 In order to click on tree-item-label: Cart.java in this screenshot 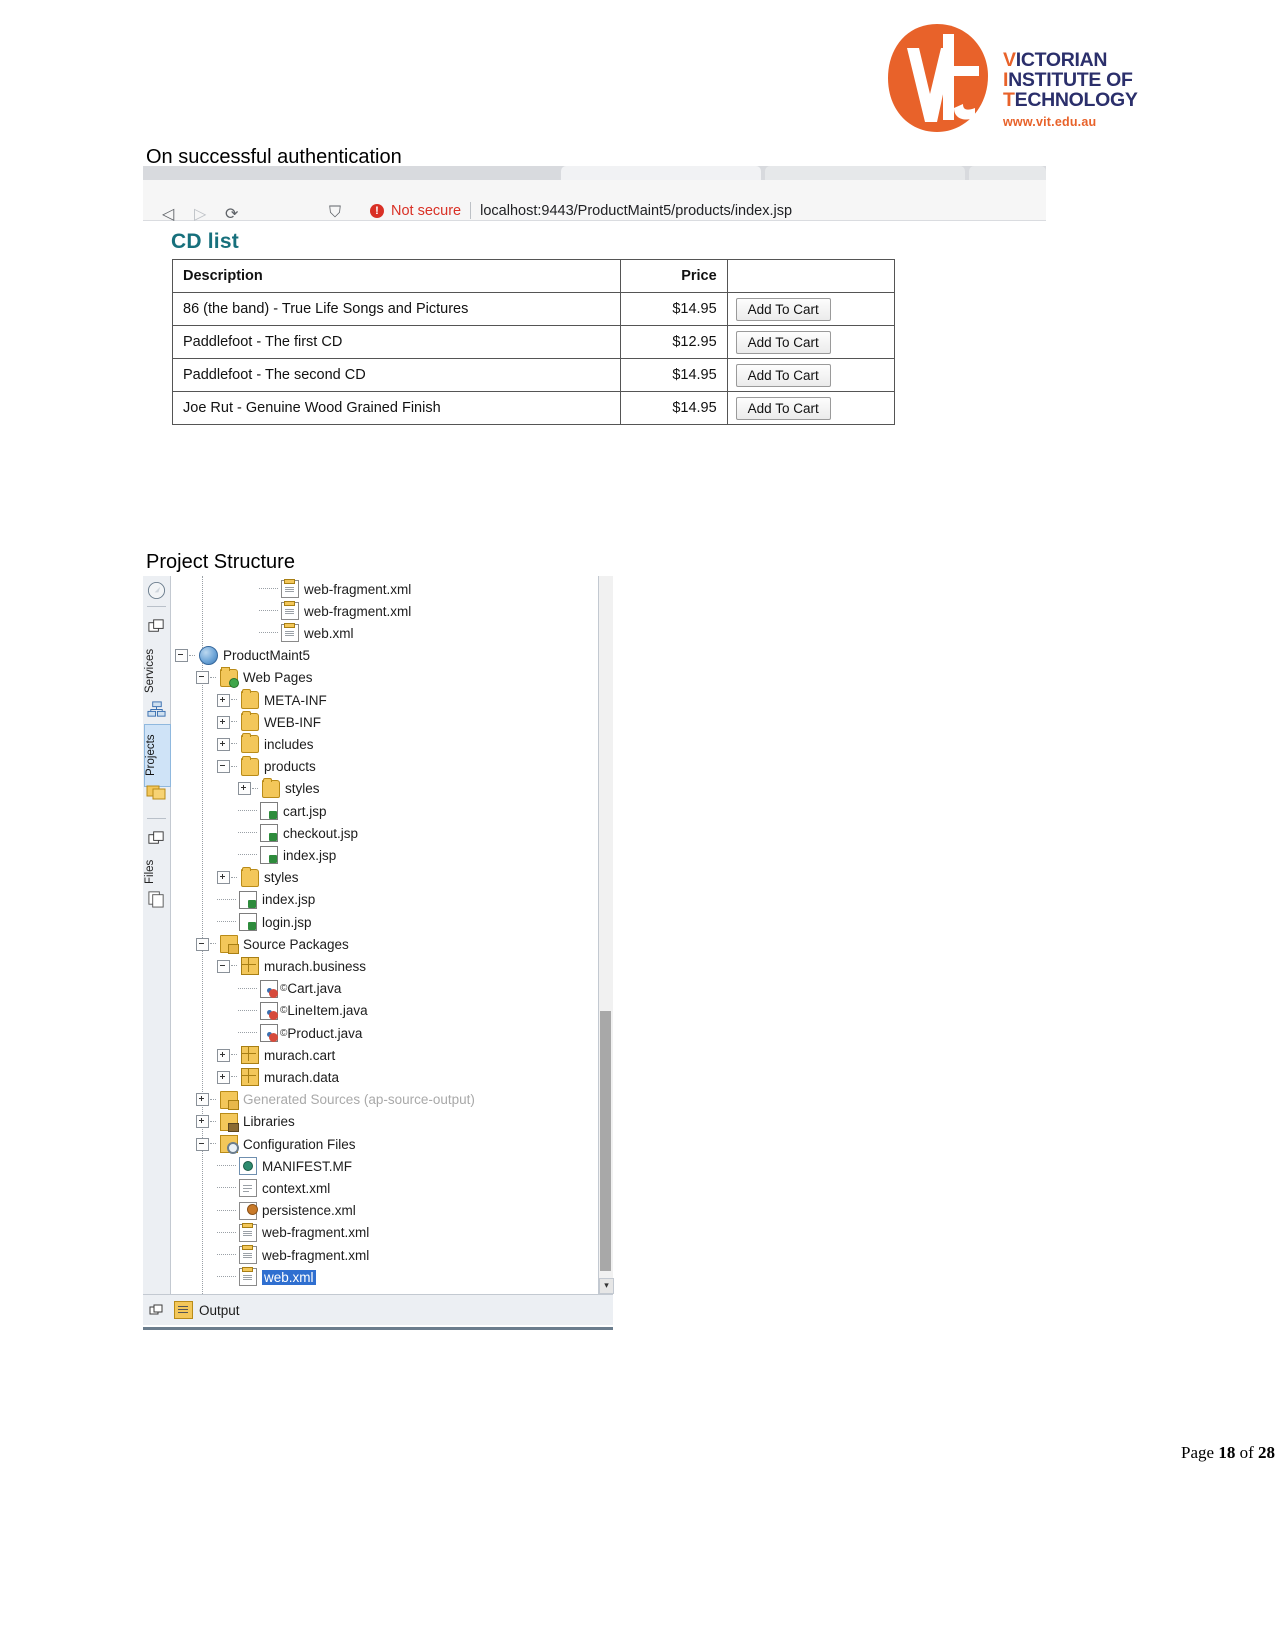, I will do `click(314, 989)`.